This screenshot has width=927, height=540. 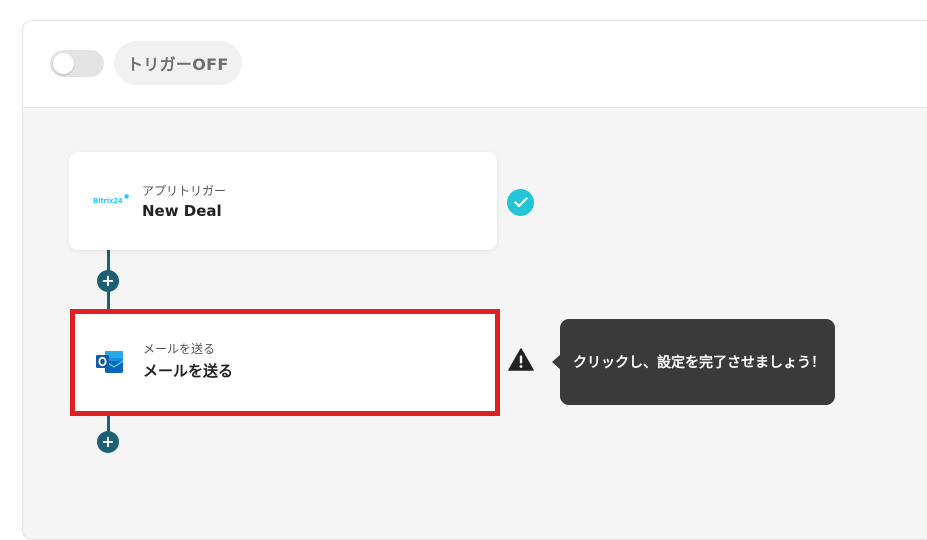 I want to click on step-title: メールを送る, so click(x=188, y=371).